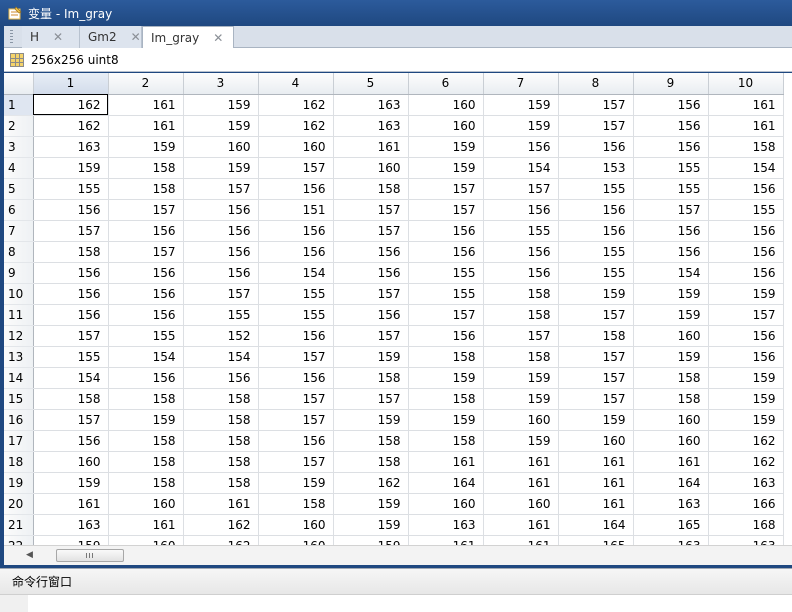 The height and width of the screenshot is (612, 792). What do you see at coordinates (19, 147) in the screenshot?
I see `row-header: 3` at bounding box center [19, 147].